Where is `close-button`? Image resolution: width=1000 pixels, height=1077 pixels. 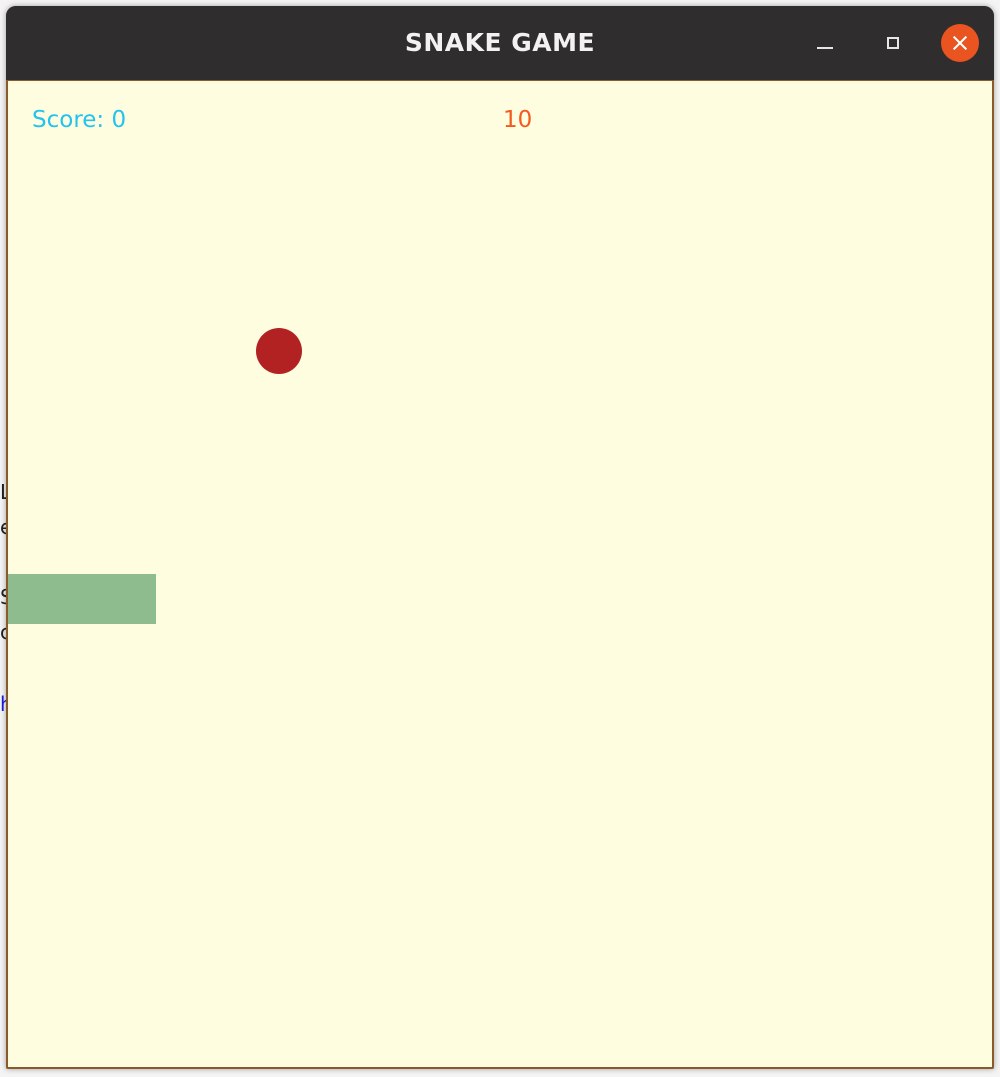
close-button is located at coordinates (960, 43).